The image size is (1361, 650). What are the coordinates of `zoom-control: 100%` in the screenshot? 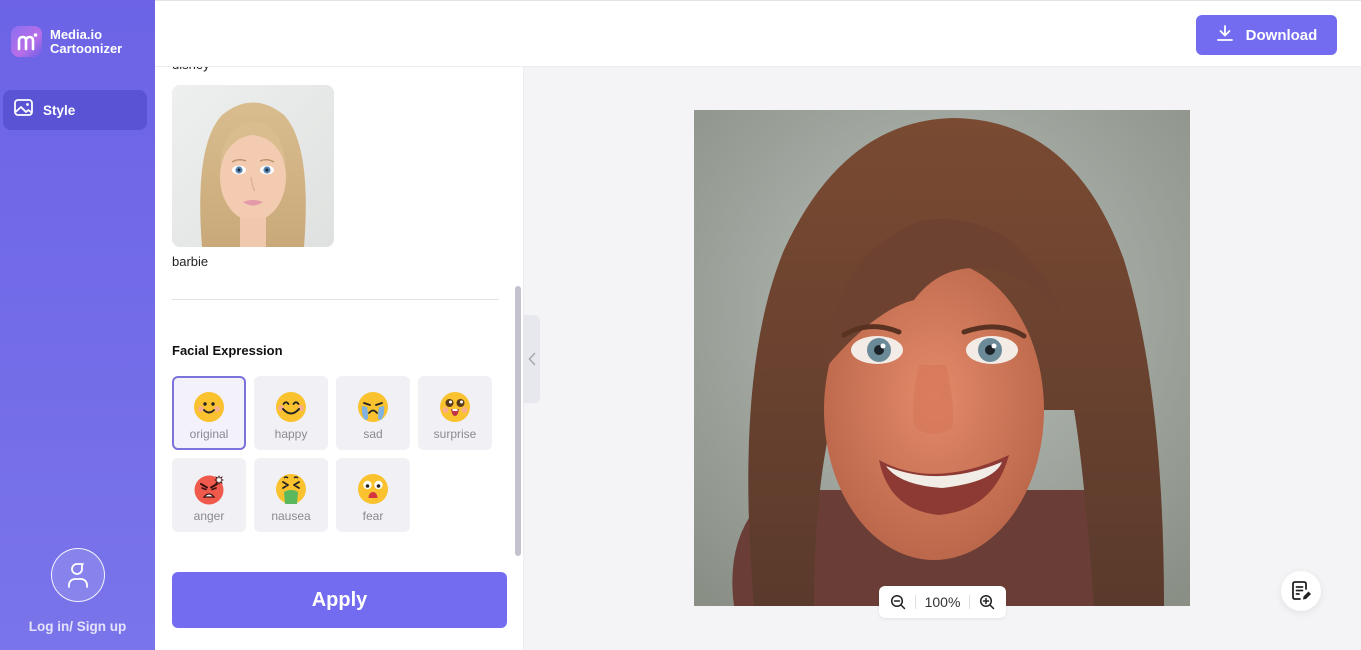 It's located at (942, 602).